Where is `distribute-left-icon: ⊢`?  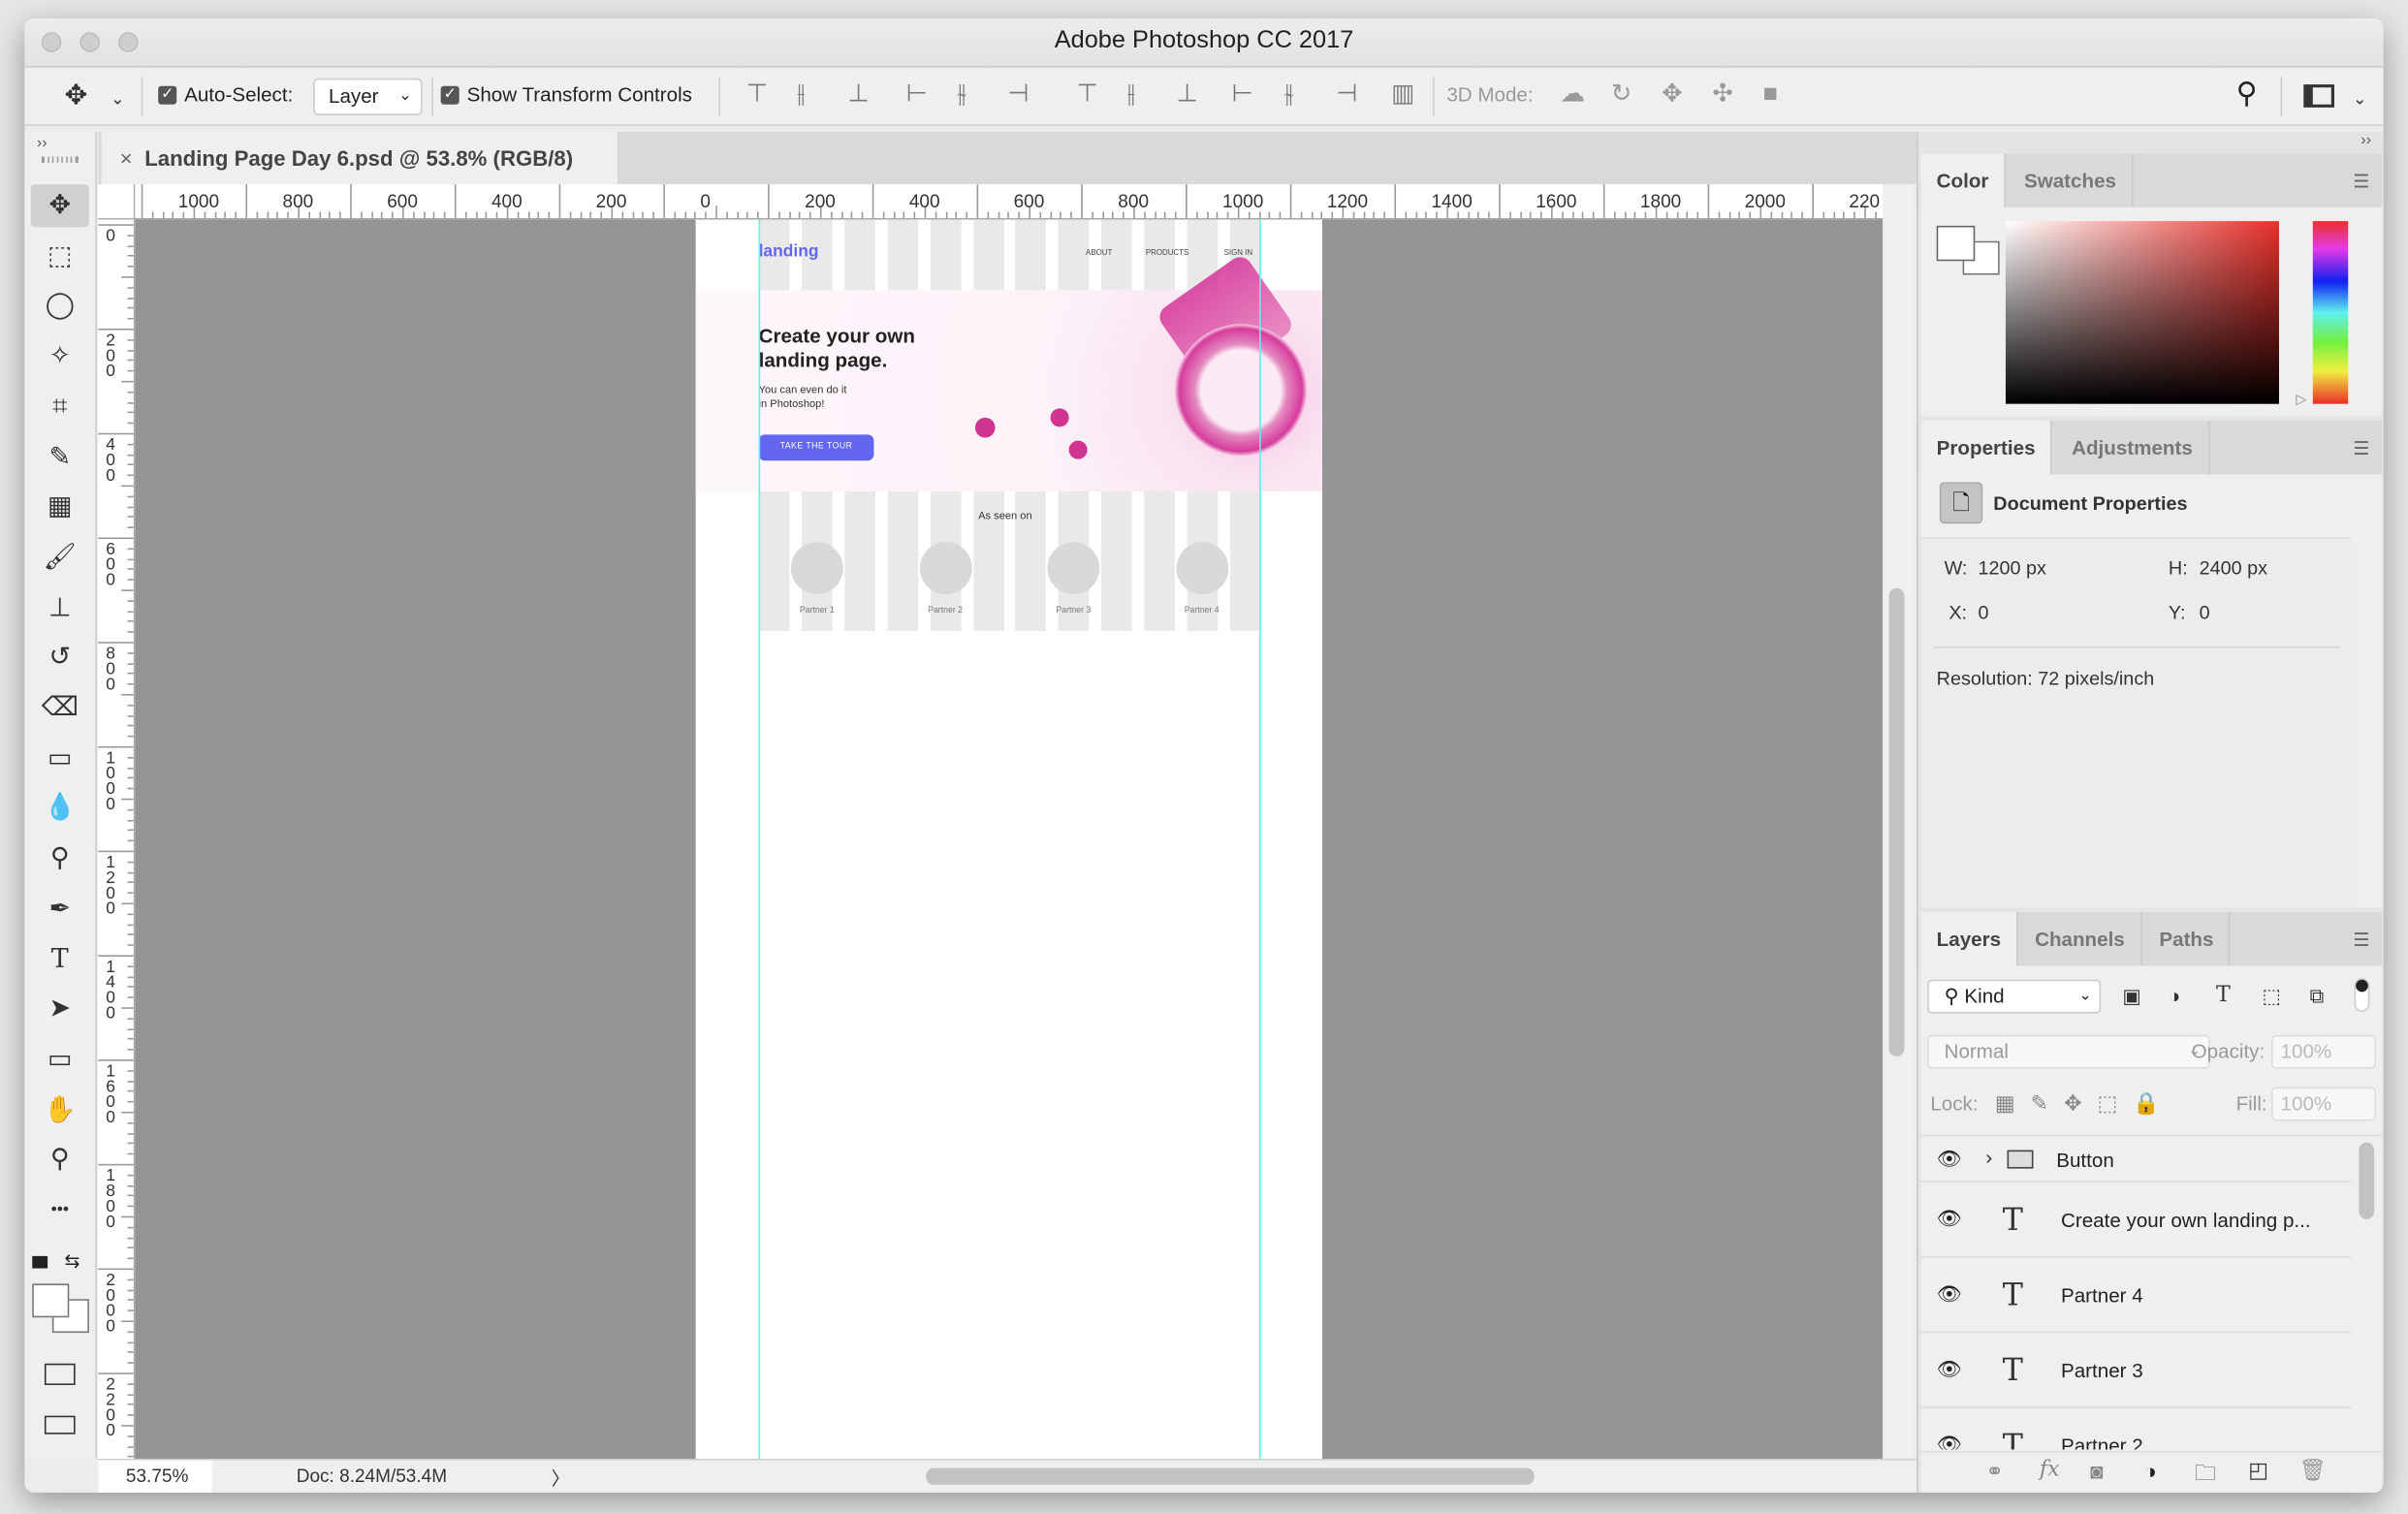
distribute-left-icon: ⊢ is located at coordinates (1242, 94).